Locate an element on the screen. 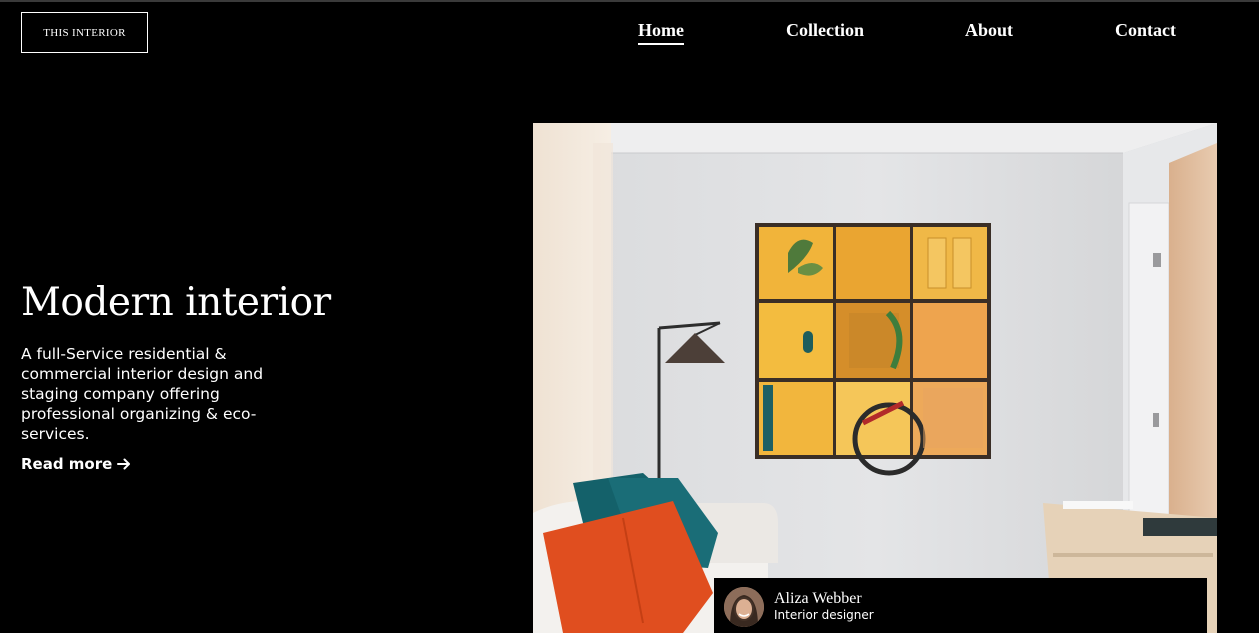 The height and width of the screenshot is (633, 1259). nav-home: Home is located at coordinates (661, 32).